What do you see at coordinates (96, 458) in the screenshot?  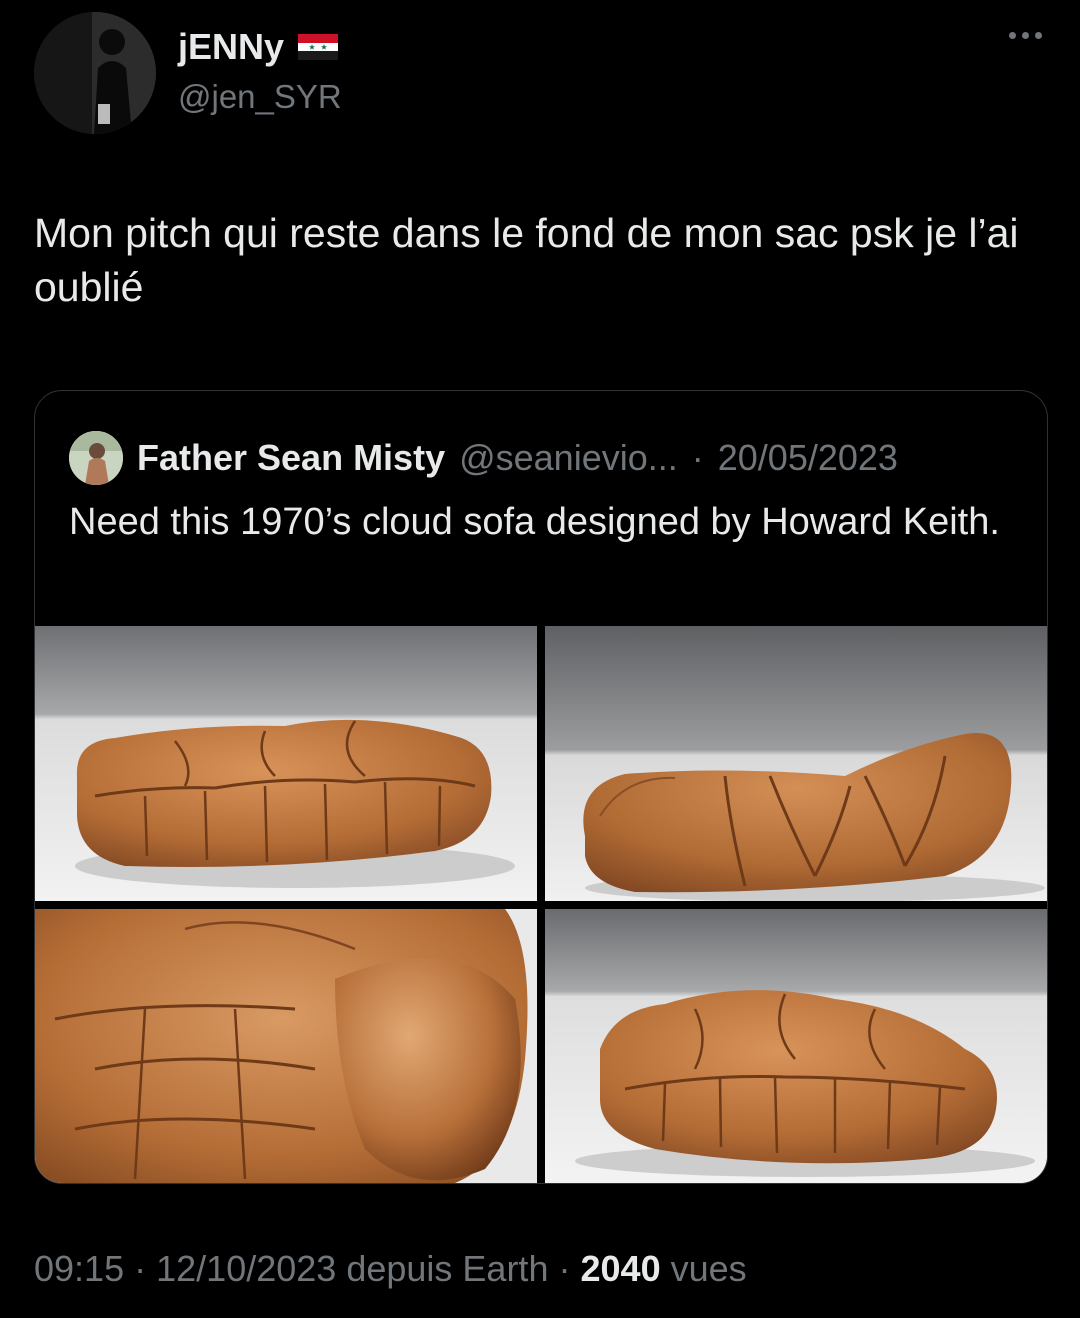 I see `quoted-author-avatar` at bounding box center [96, 458].